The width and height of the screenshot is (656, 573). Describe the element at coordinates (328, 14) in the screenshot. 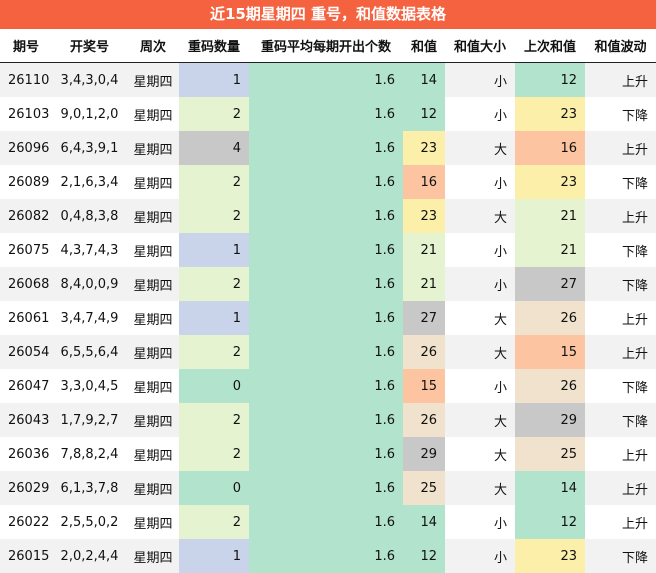

I see `table-title: 近15期星期四 重号，和值数据表格` at that location.